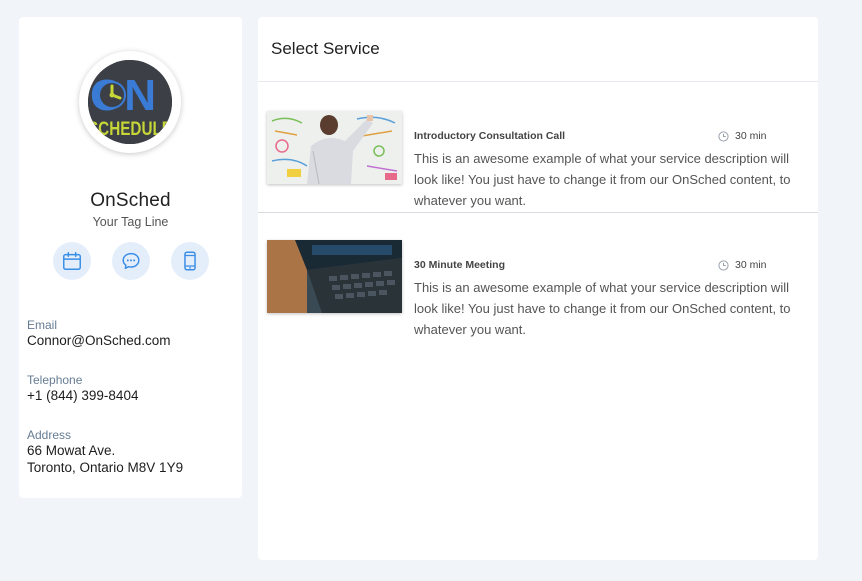  I want to click on chat-button, so click(131, 261).